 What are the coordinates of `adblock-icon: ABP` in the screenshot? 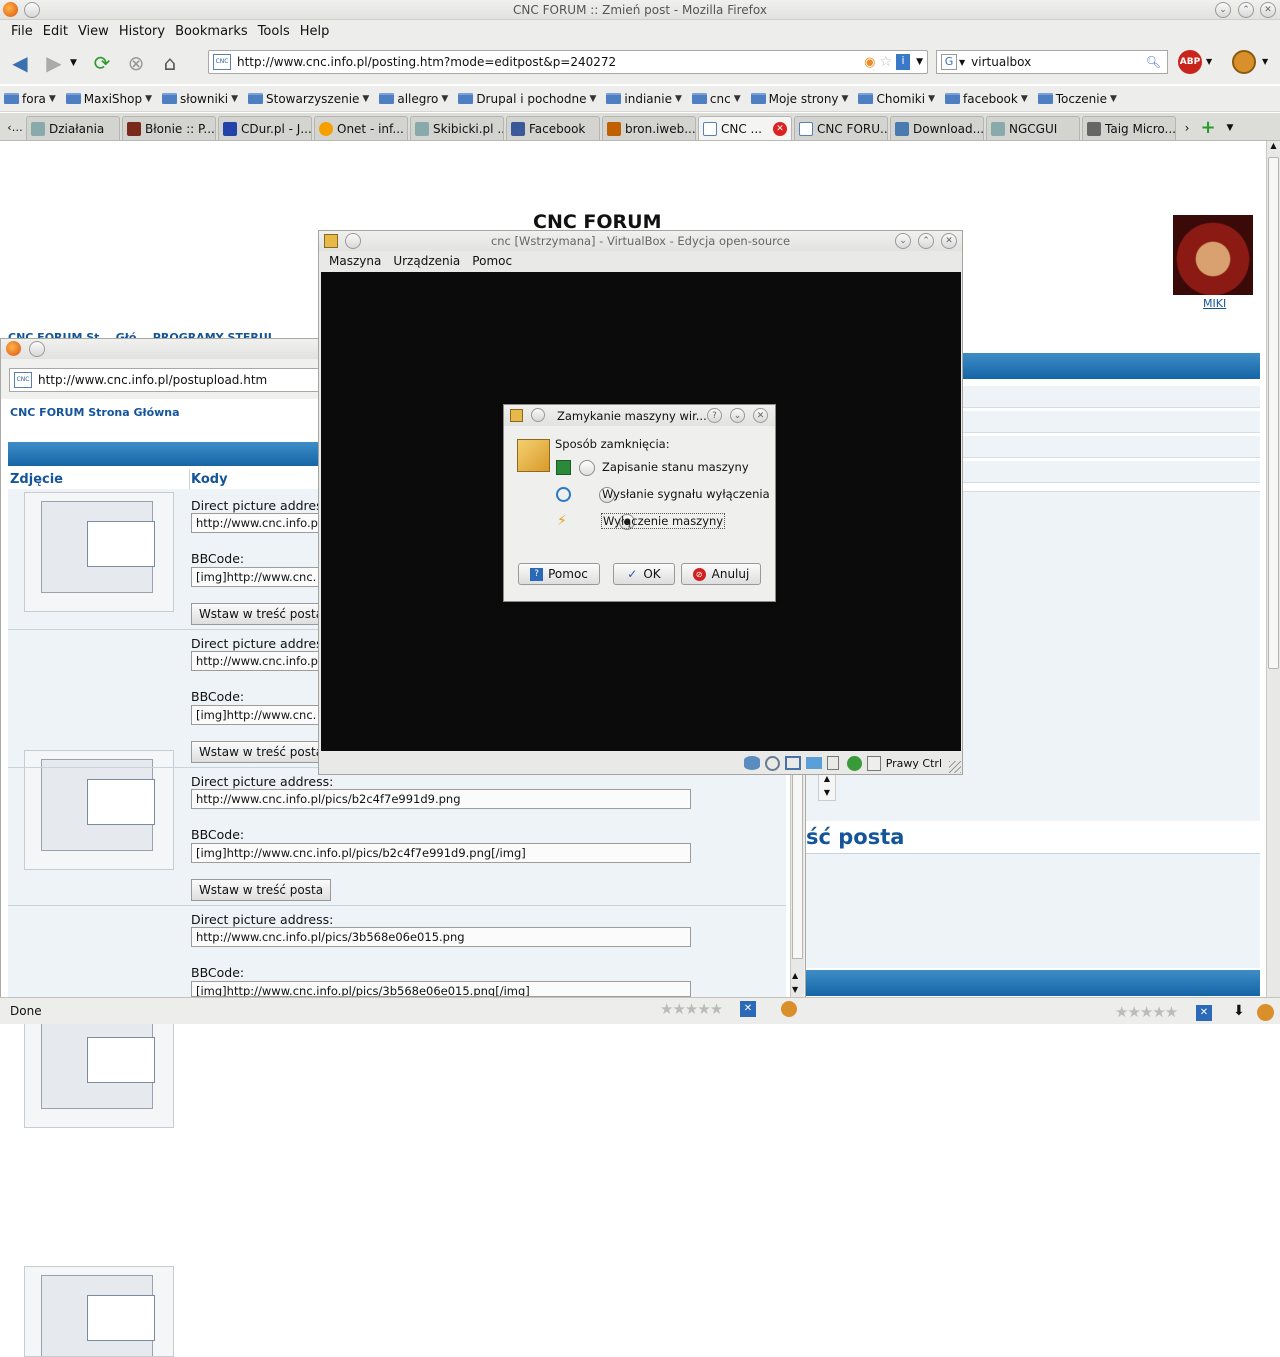 It's located at (1190, 62).